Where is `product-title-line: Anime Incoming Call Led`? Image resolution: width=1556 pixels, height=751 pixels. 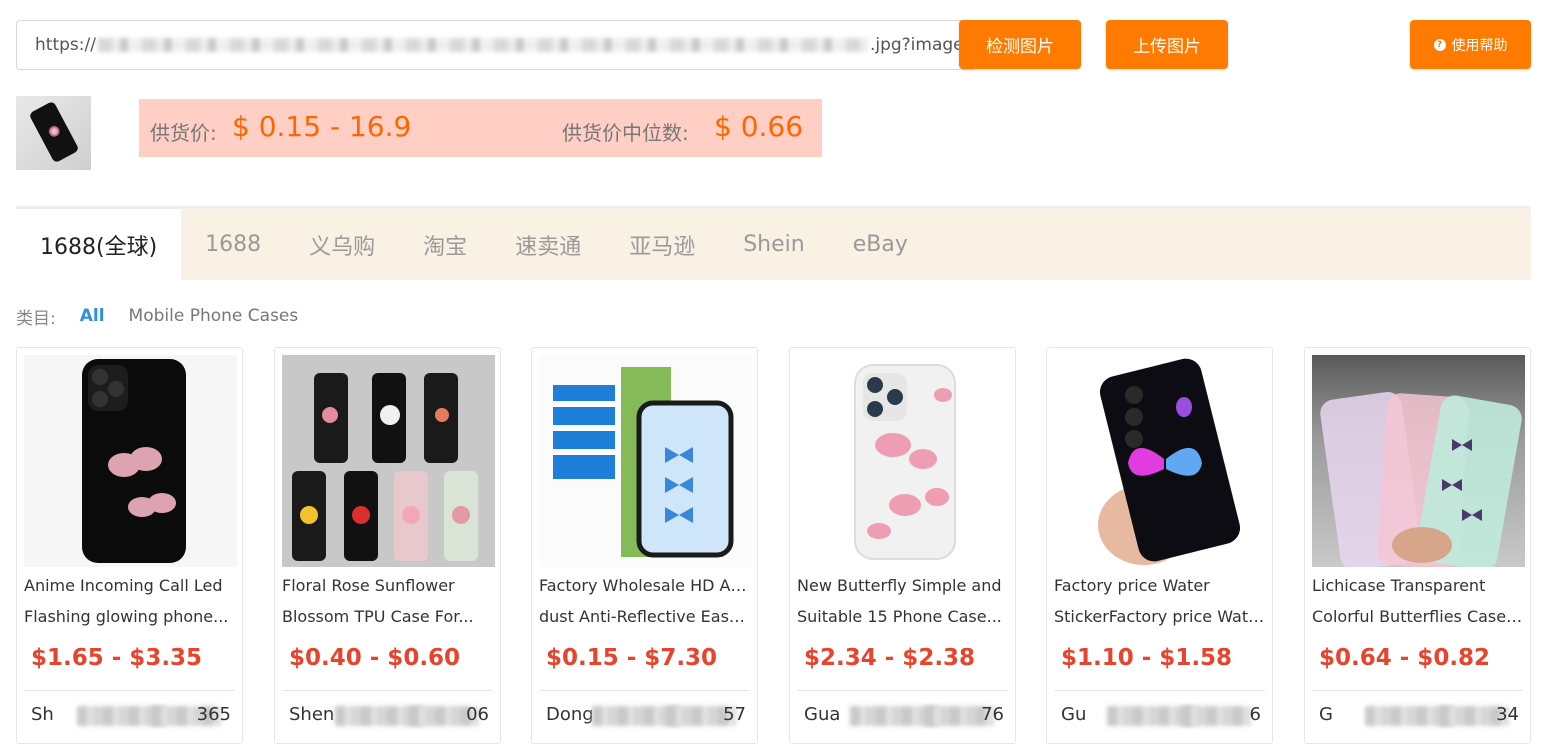
product-title-line: Anime Incoming Call Led is located at coordinates (123, 585).